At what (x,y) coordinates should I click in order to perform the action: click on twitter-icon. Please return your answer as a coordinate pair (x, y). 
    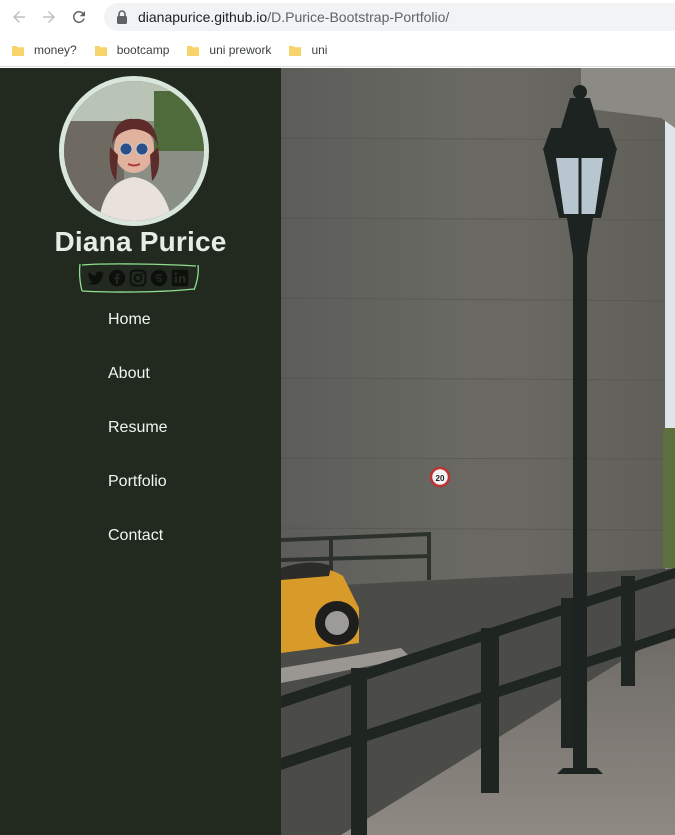
    Looking at the image, I should click on (96, 278).